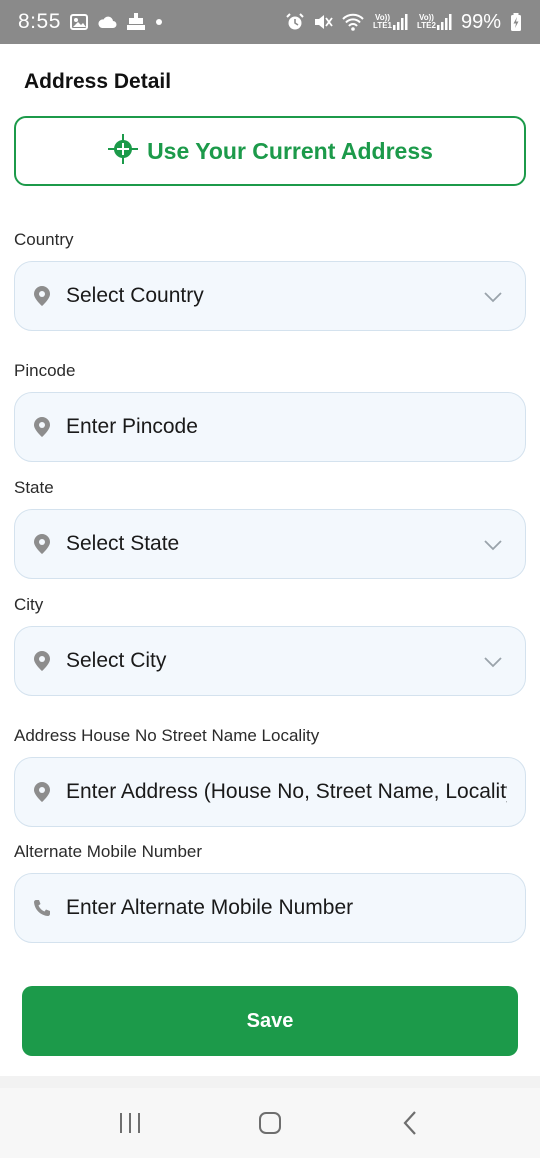 This screenshot has height=1158, width=540. Describe the element at coordinates (108, 851) in the screenshot. I see `alternate-mobile-label: Alternate Mobile Number` at that location.